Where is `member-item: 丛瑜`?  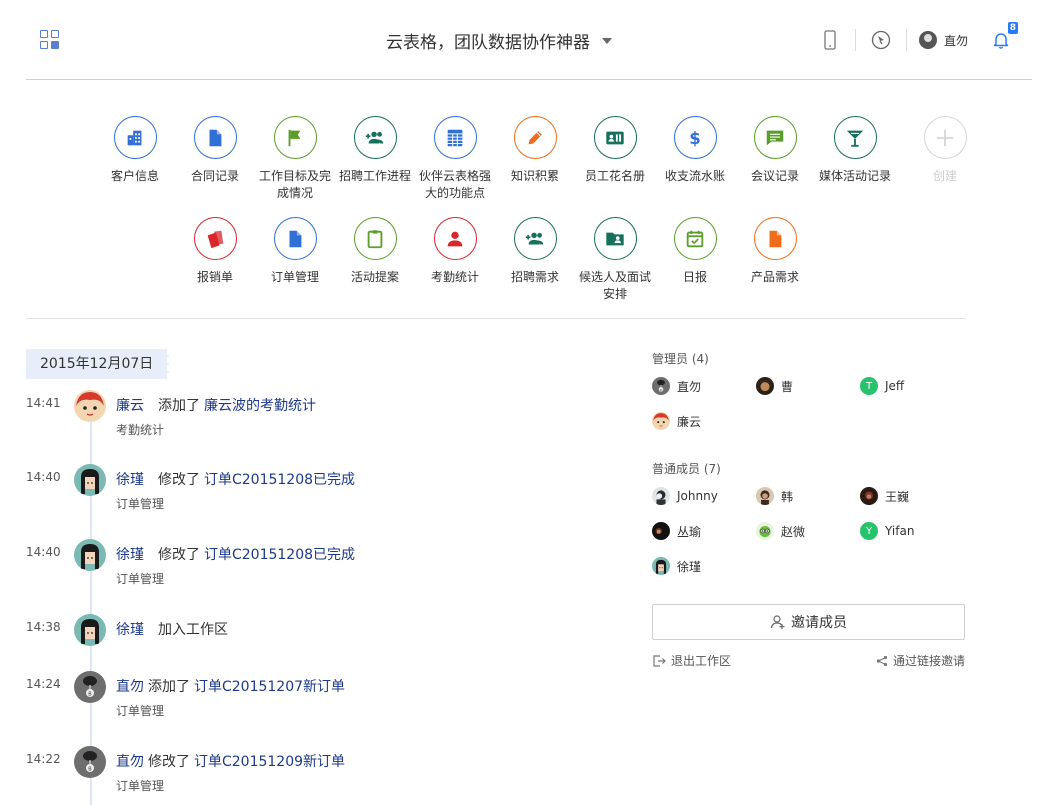 member-item: 丛瑜 is located at coordinates (676, 531).